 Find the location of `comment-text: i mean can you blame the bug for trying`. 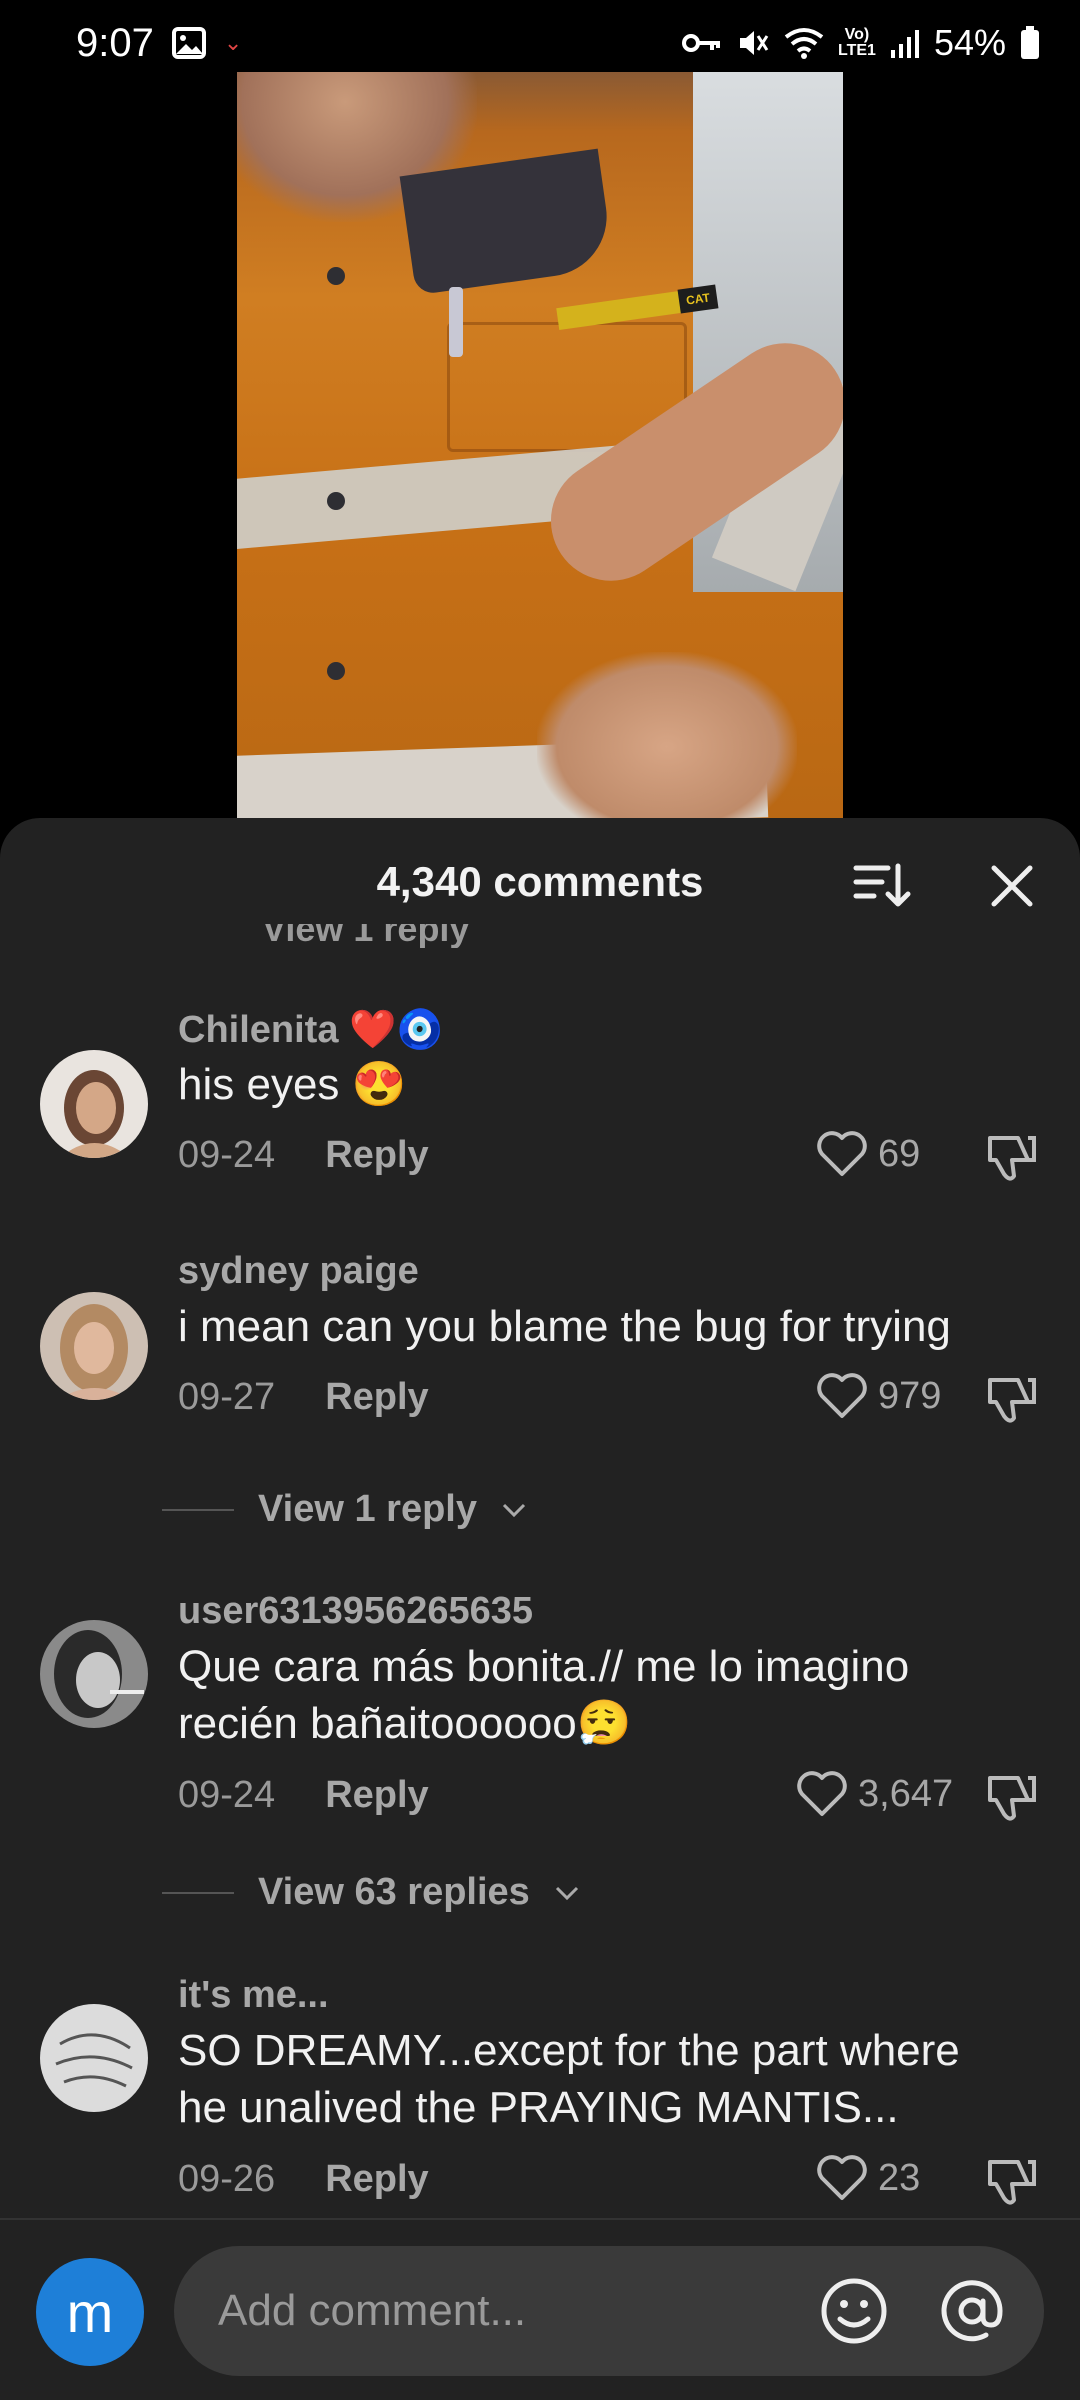

comment-text: i mean can you blame the bug for trying is located at coordinates (564, 1326).